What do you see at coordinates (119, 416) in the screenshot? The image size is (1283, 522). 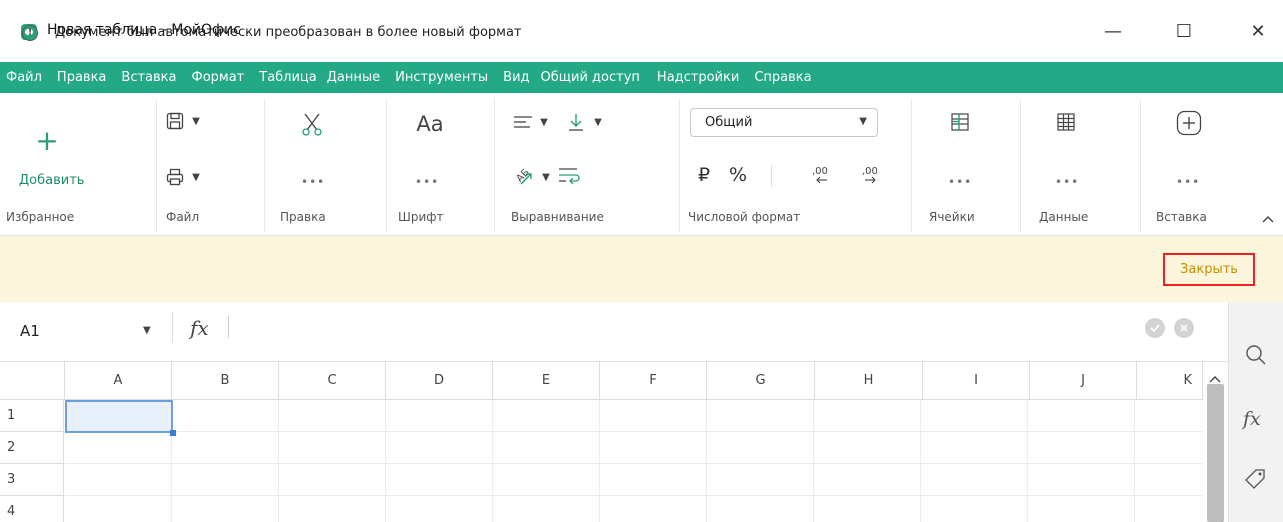 I see `selected-cell-a1` at bounding box center [119, 416].